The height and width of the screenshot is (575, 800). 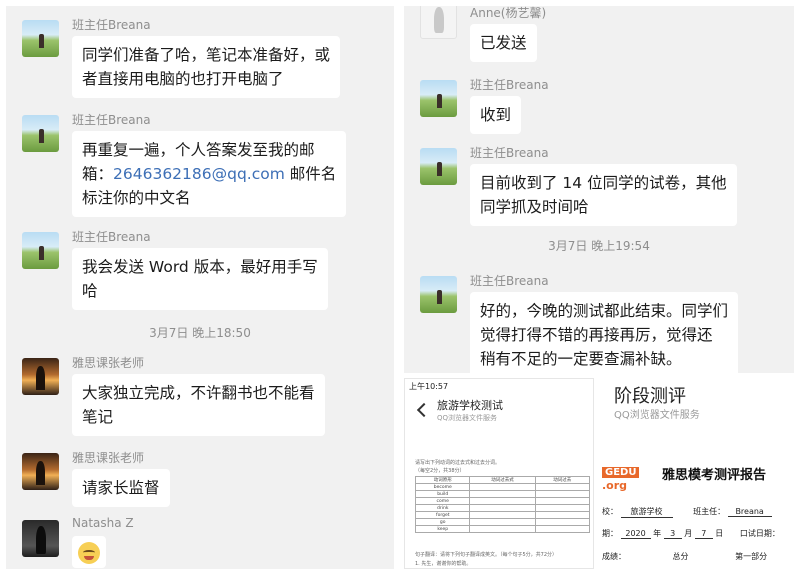 I want to click on message-line: 请家长监督, so click(x=121, y=488).